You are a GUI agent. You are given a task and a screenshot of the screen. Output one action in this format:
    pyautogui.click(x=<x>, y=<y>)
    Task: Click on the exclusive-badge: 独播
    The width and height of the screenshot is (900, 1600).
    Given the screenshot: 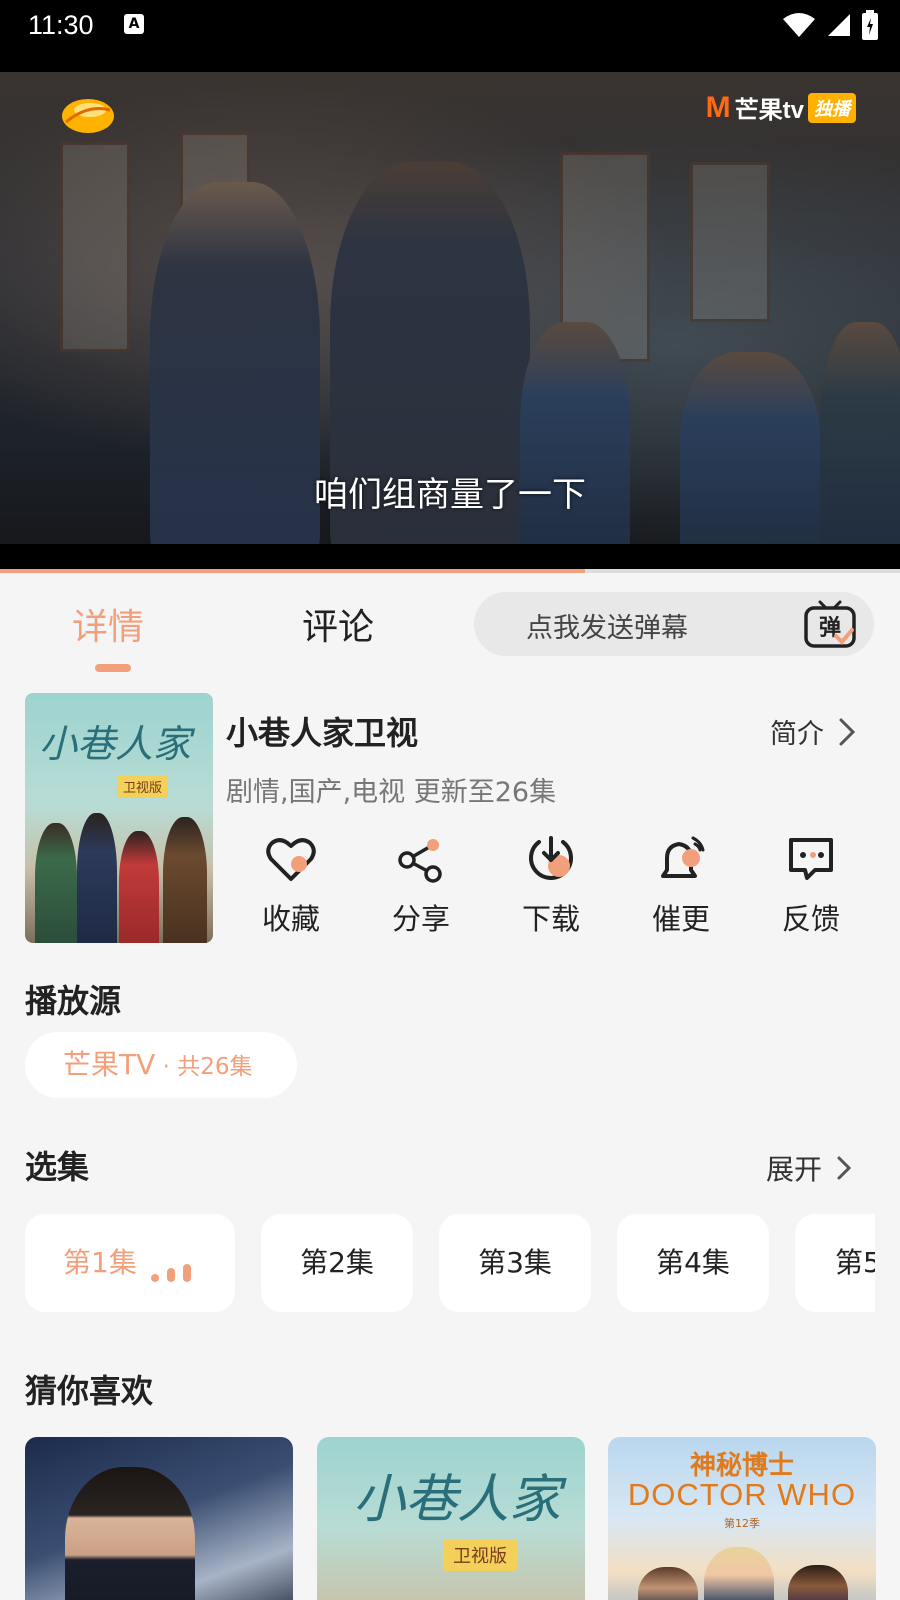 What is the action you would take?
    pyautogui.click(x=832, y=107)
    